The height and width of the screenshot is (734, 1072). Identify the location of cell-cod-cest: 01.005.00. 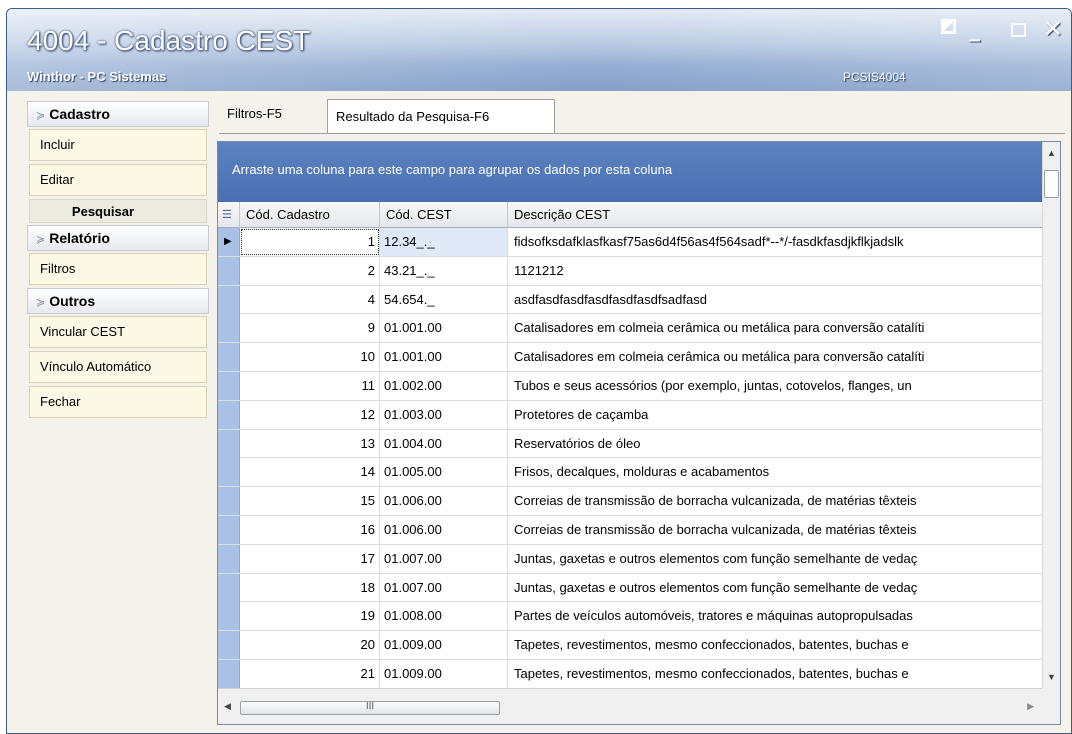
(444, 472).